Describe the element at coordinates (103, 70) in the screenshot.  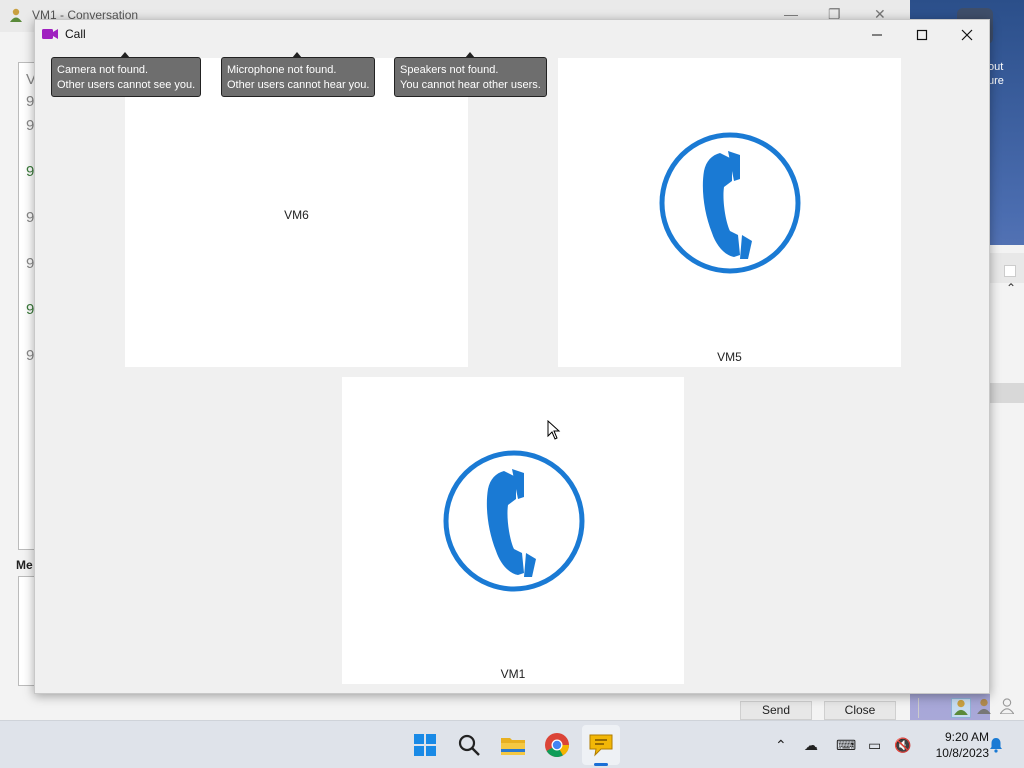
I see `tooltip-line: Camera not found.` at that location.